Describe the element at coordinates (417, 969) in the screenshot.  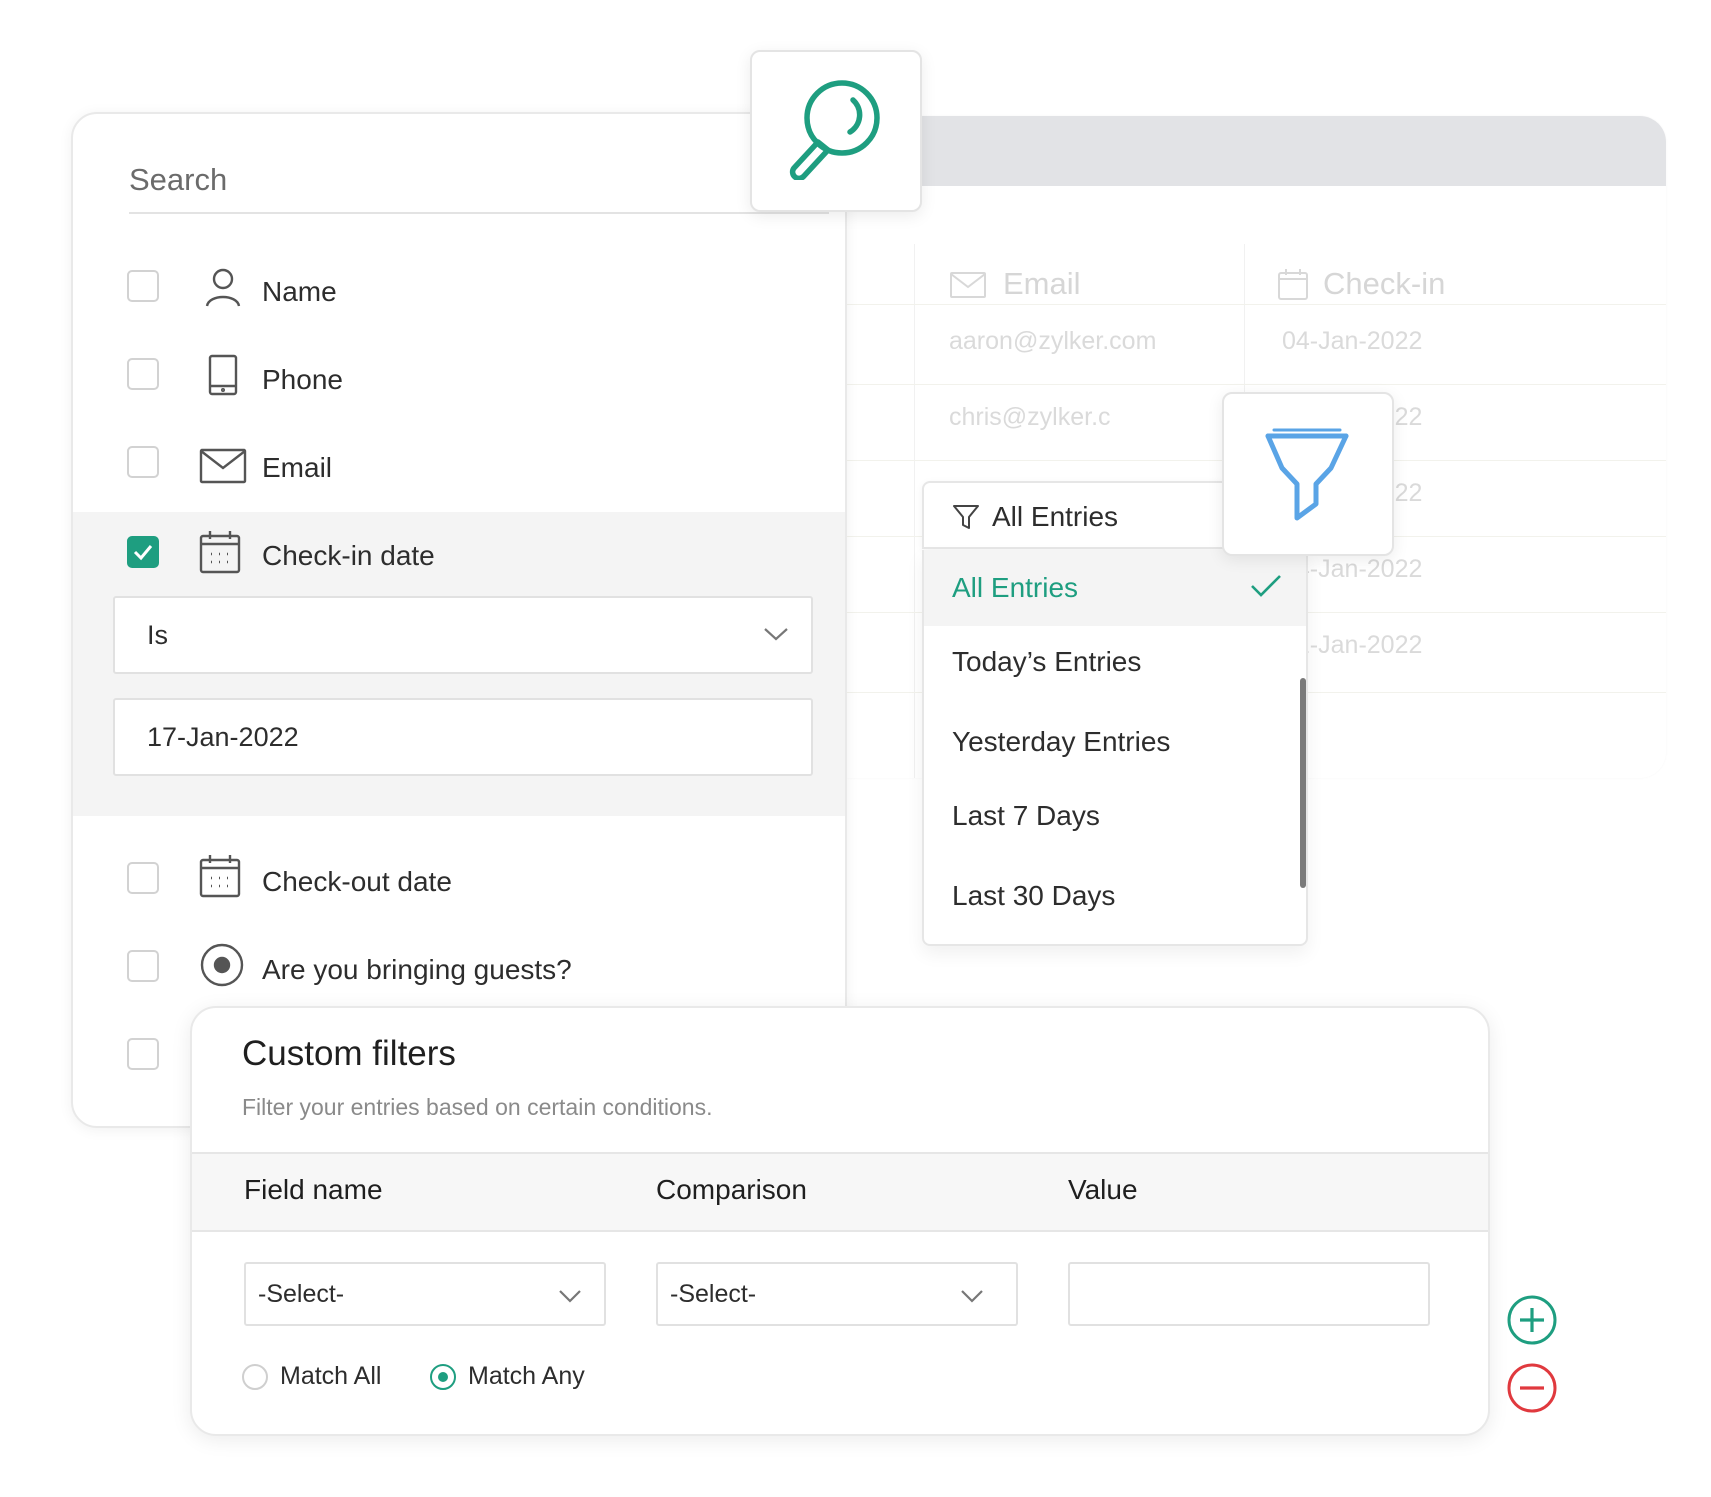
I see `field-label-guests: Are you bringing guests?` at that location.